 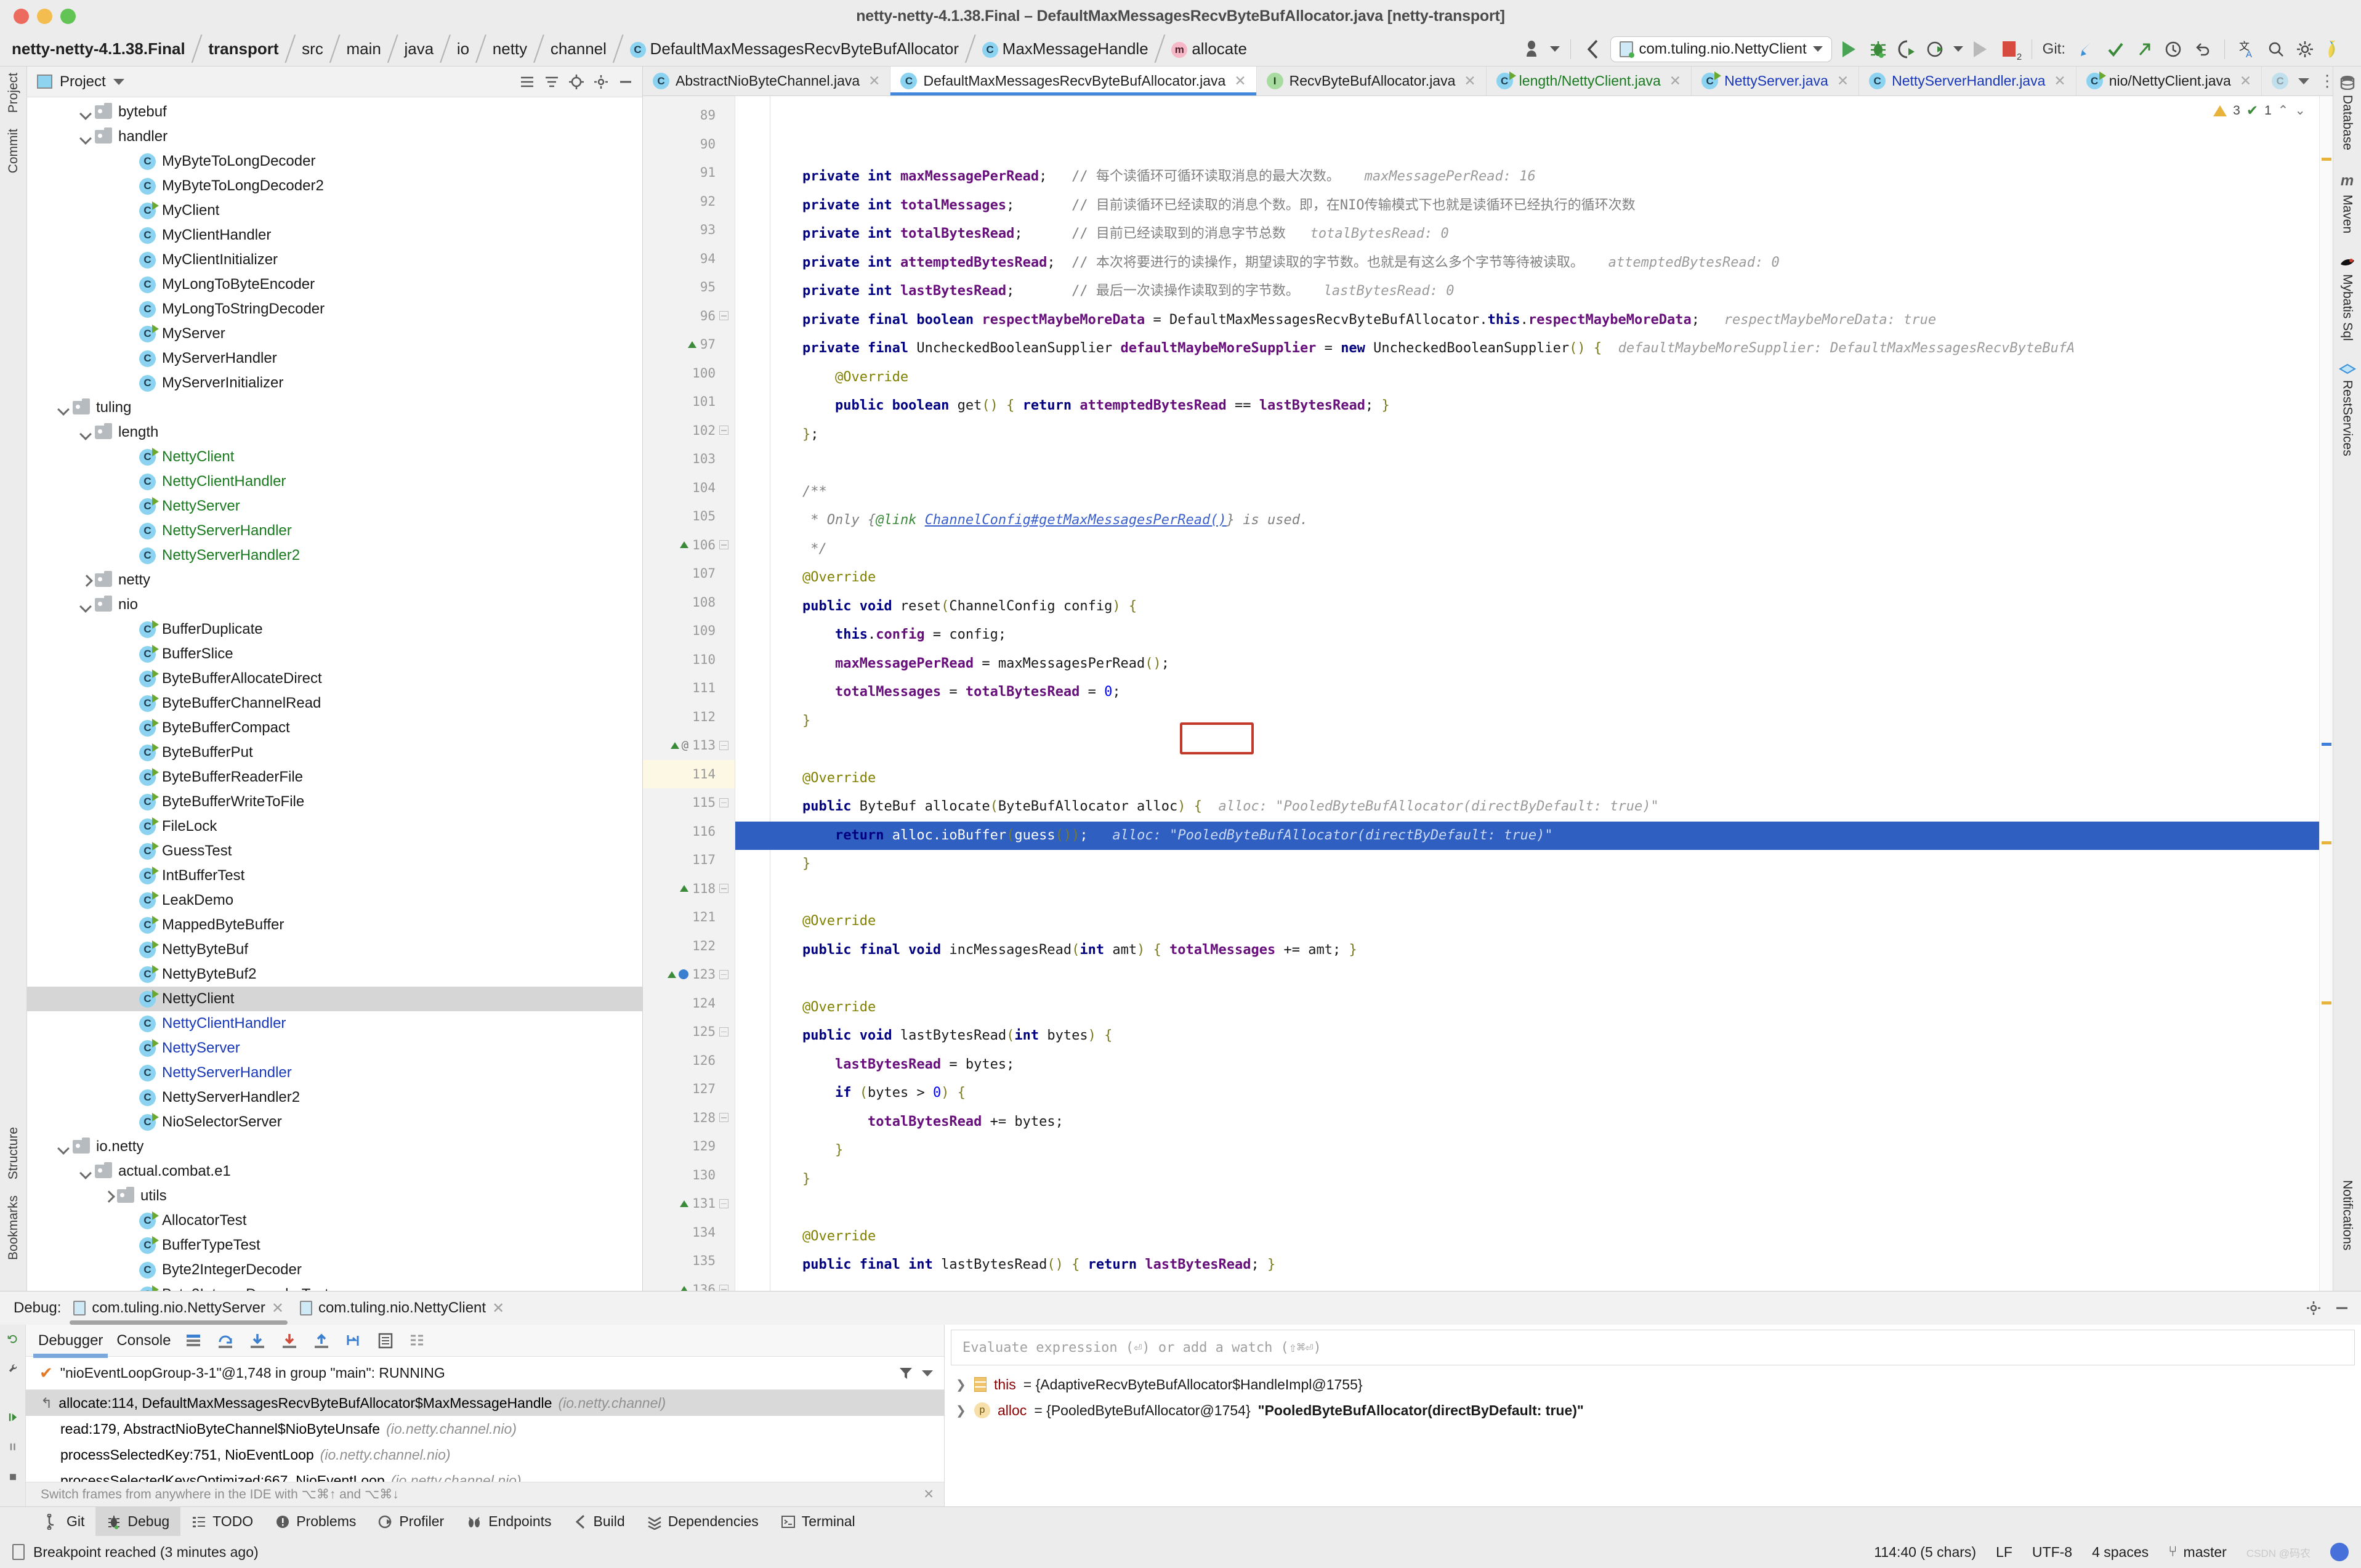 What do you see at coordinates (689, 917) in the screenshot?
I see `gutter-line: 121` at bounding box center [689, 917].